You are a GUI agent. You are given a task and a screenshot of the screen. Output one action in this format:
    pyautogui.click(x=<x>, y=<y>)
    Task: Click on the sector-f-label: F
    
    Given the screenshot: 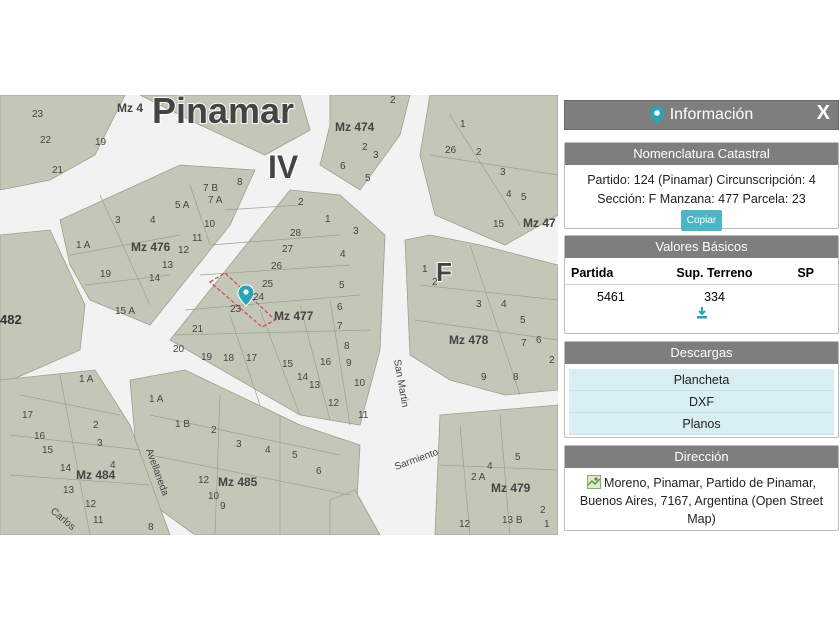 What is the action you would take?
    pyautogui.click(x=444, y=272)
    